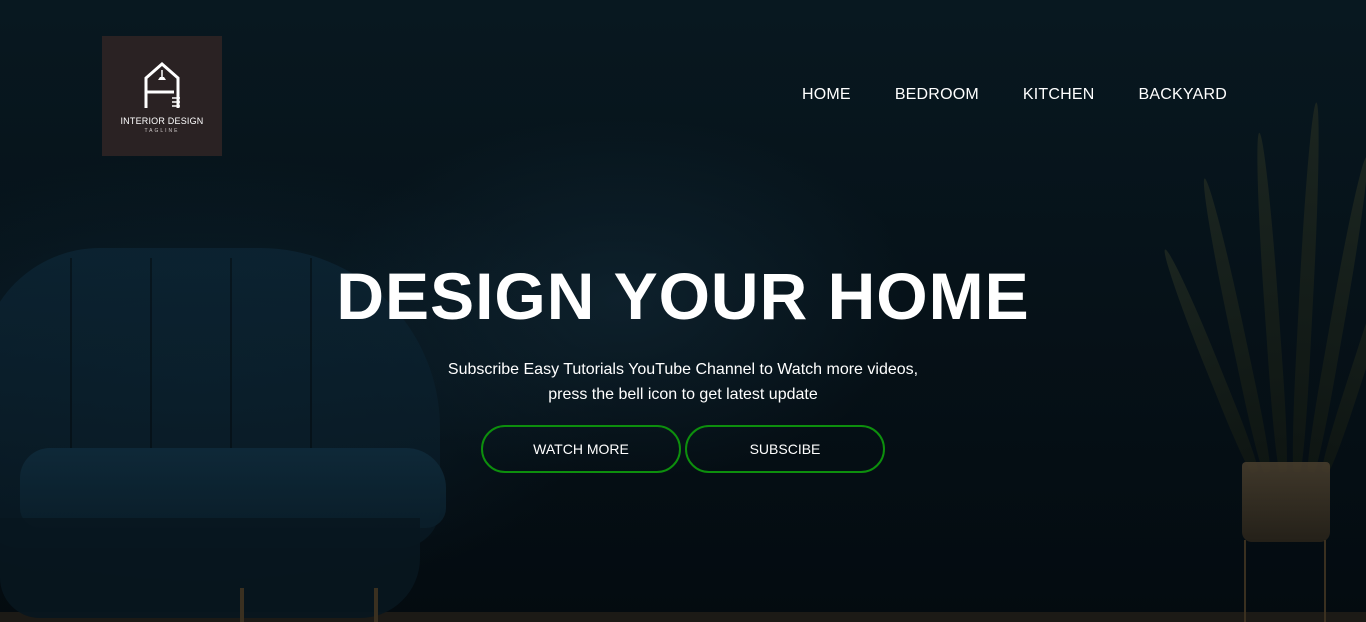 Image resolution: width=1366 pixels, height=622 pixels. What do you see at coordinates (1059, 95) in the screenshot?
I see `nav-link-kitchen: KITCHEN` at bounding box center [1059, 95].